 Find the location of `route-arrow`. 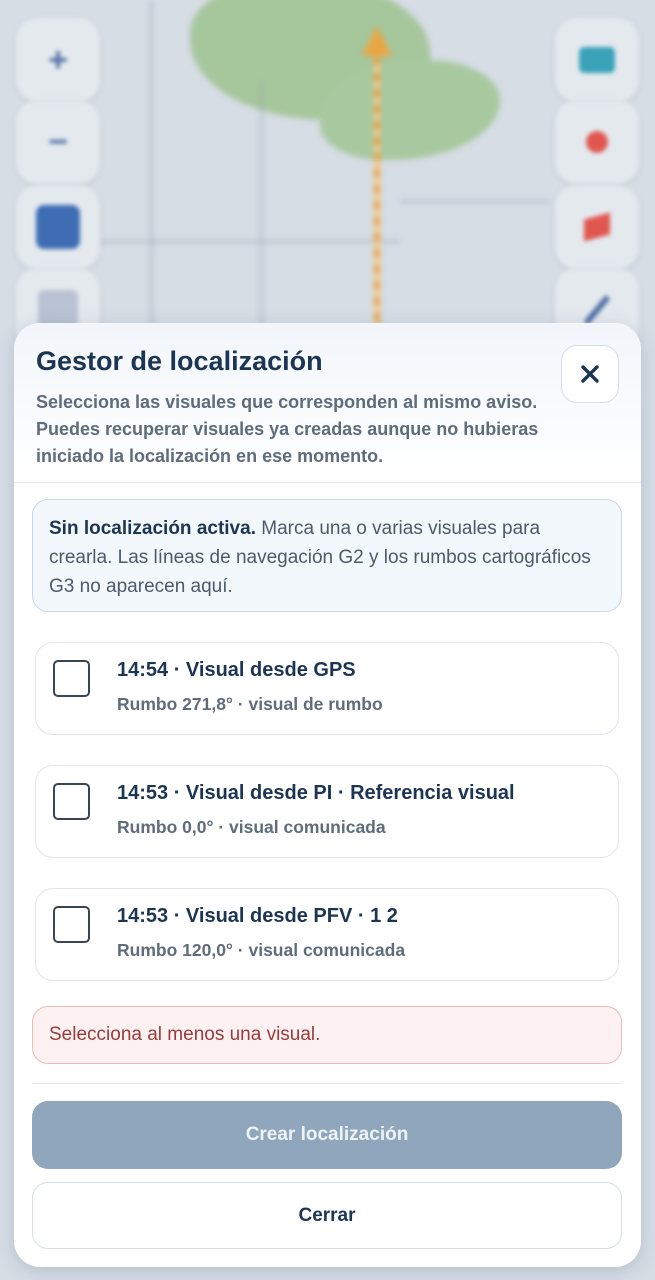

route-arrow is located at coordinates (377, 41).